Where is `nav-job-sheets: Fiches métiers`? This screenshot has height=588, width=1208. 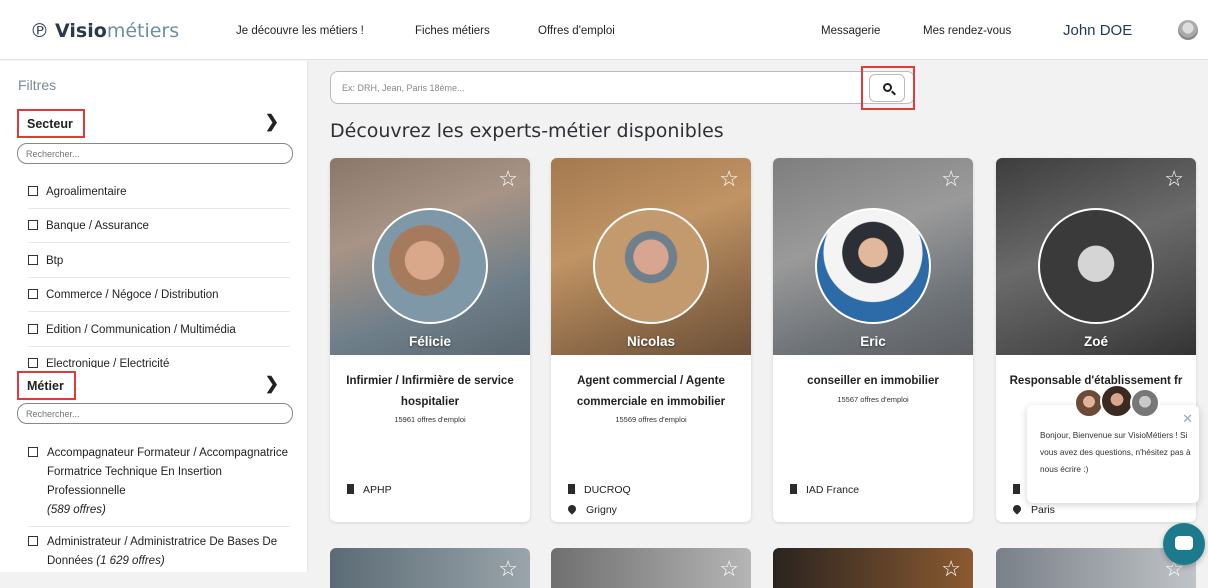 nav-job-sheets: Fiches métiers is located at coordinates (452, 31).